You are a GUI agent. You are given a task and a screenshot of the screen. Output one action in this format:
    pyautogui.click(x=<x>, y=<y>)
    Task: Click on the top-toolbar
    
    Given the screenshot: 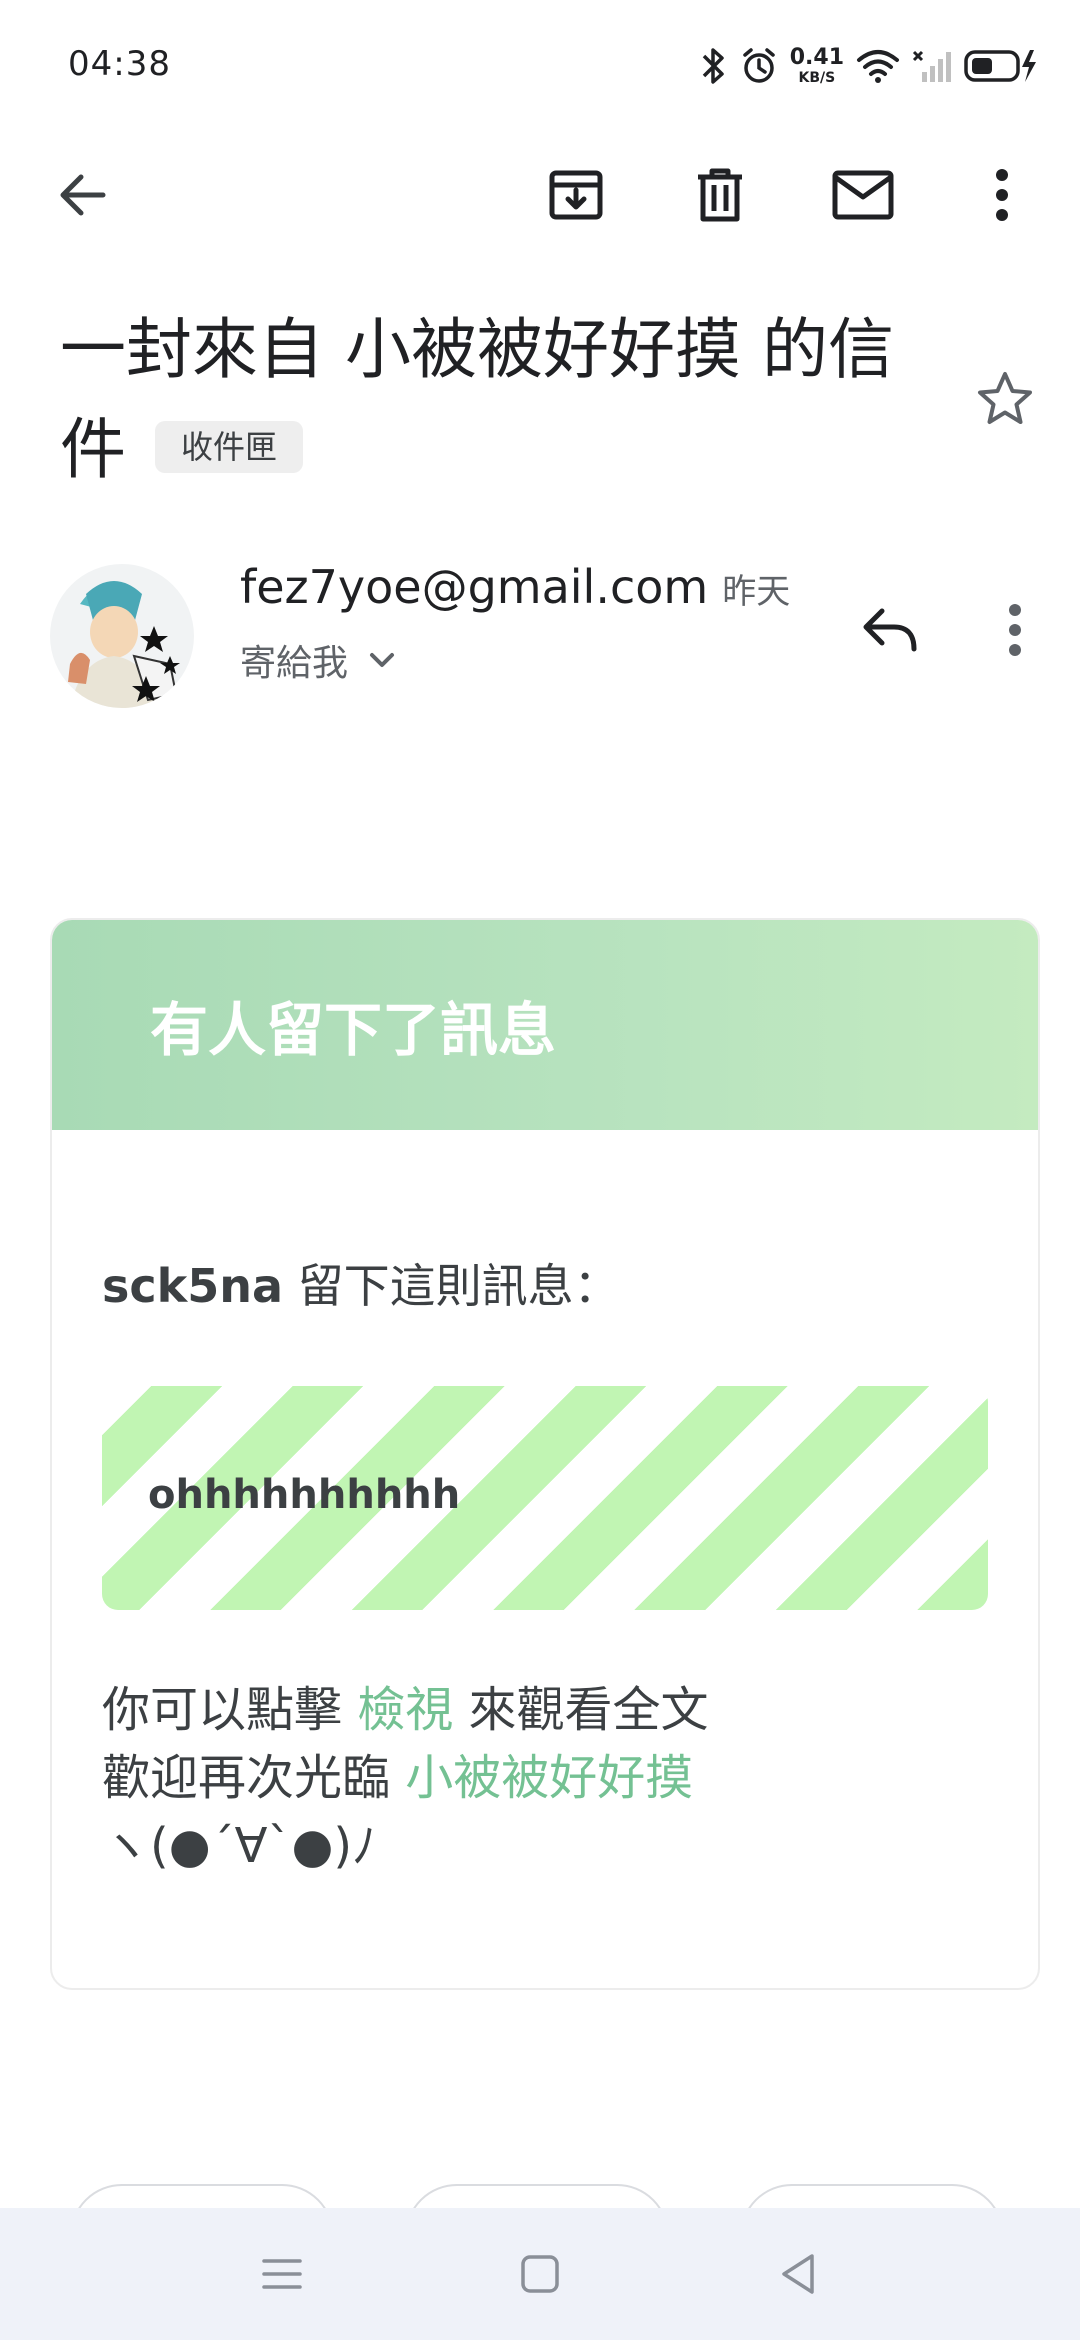 What is the action you would take?
    pyautogui.click(x=540, y=195)
    